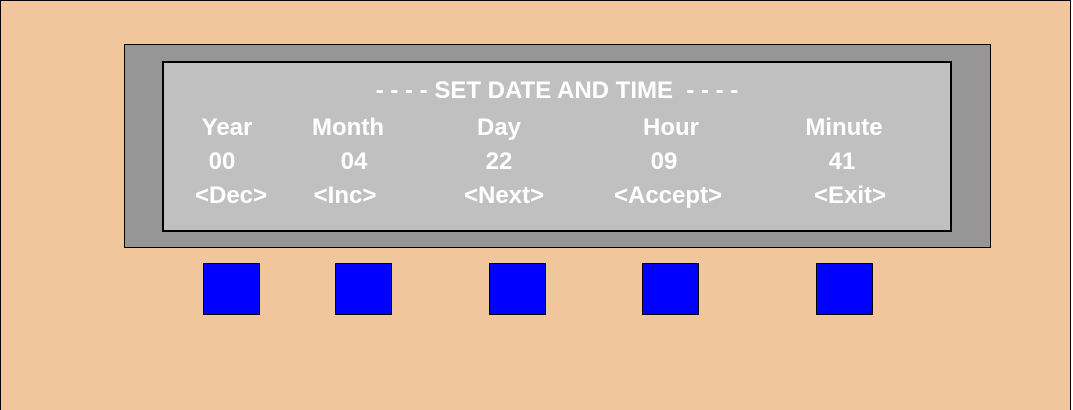  Describe the element at coordinates (844, 127) in the screenshot. I see `label-minute: Minute` at that location.